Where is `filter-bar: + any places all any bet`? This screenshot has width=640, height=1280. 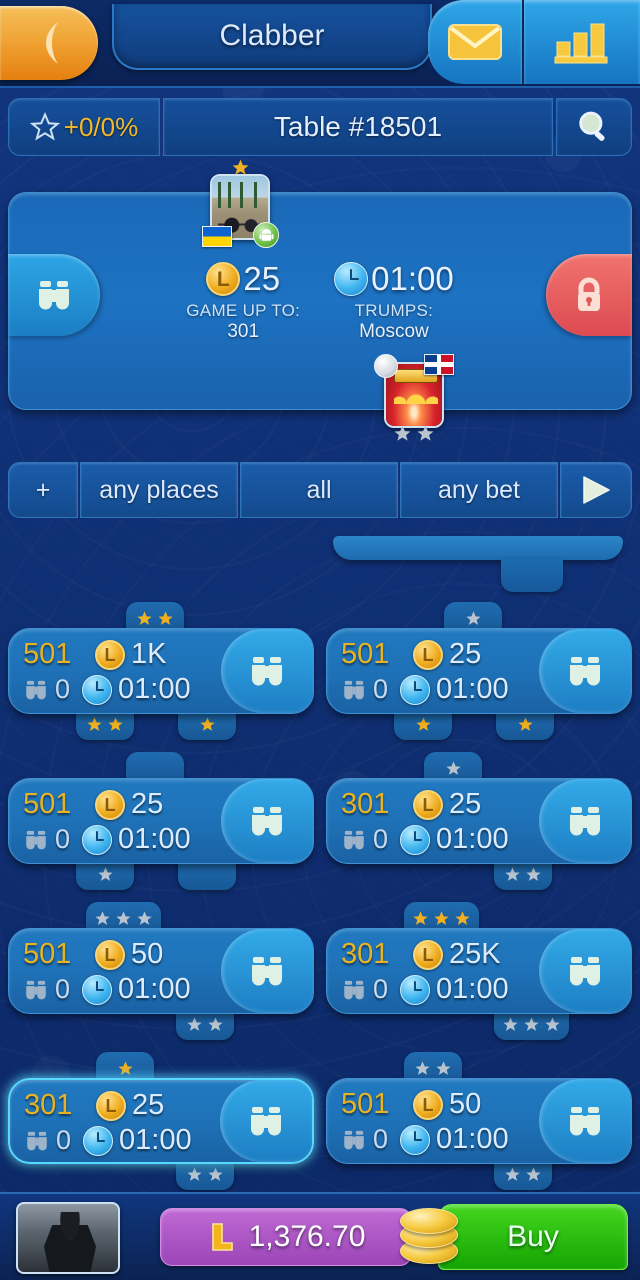
filter-bar: + any places all any bet is located at coordinates (320, 490).